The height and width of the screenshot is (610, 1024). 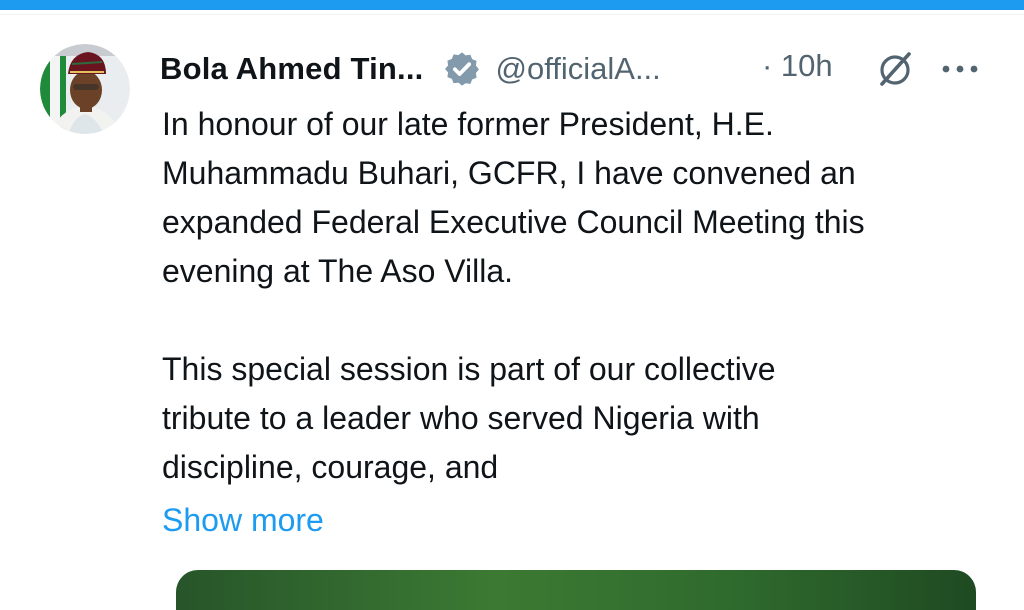 I want to click on tweet-line: evening at The Aso Villa., so click(x=338, y=271).